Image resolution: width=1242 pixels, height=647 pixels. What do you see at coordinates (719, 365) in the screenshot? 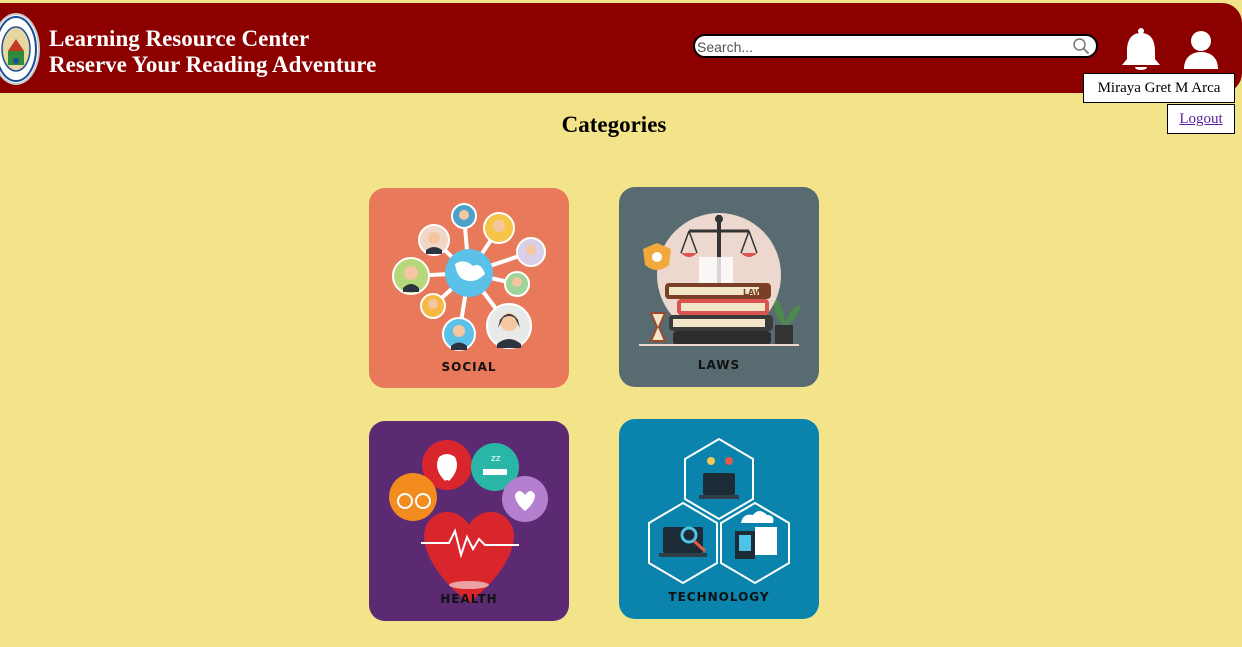
I see `category-label-laws: LAWS` at bounding box center [719, 365].